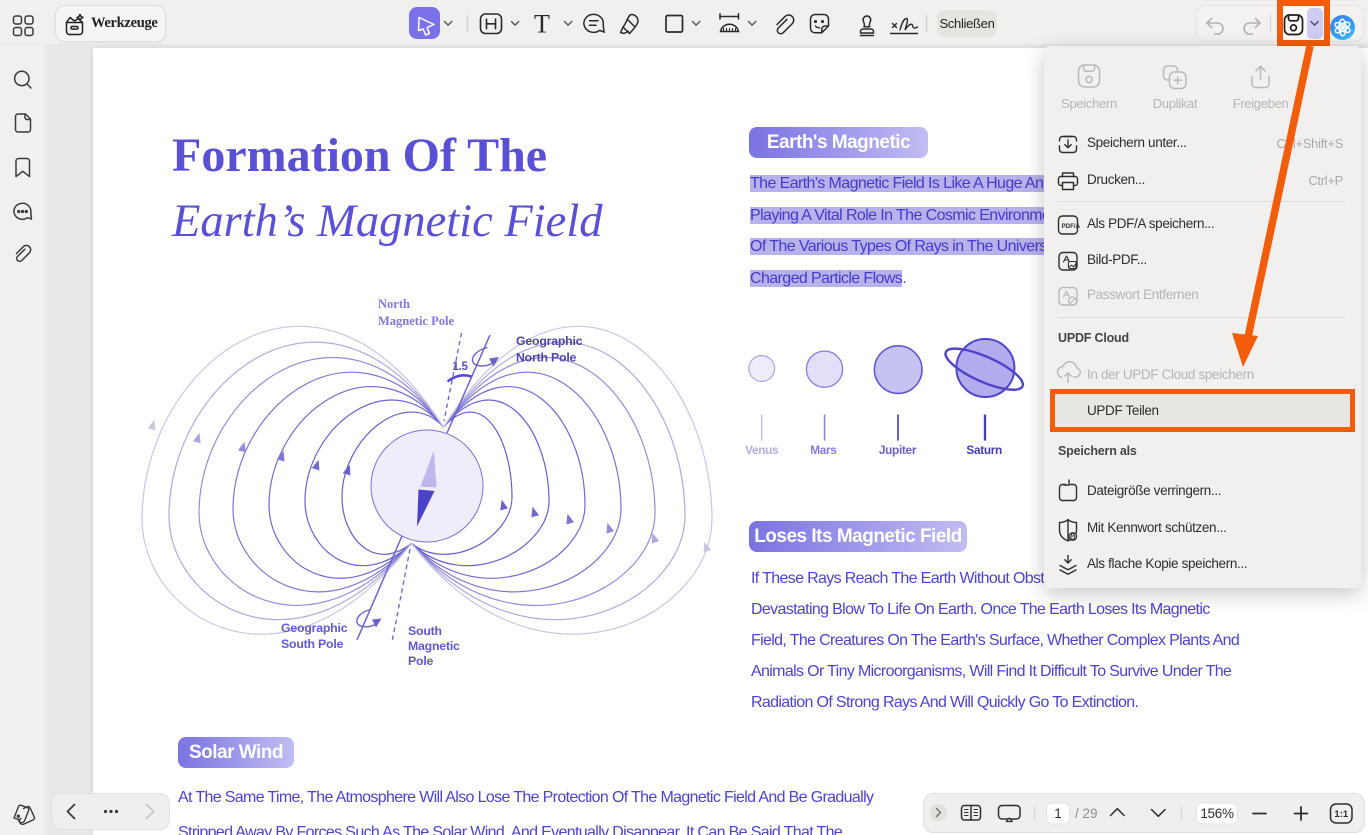 The height and width of the screenshot is (835, 1368). I want to click on svg-text: PDF/A, so click(1071, 226).